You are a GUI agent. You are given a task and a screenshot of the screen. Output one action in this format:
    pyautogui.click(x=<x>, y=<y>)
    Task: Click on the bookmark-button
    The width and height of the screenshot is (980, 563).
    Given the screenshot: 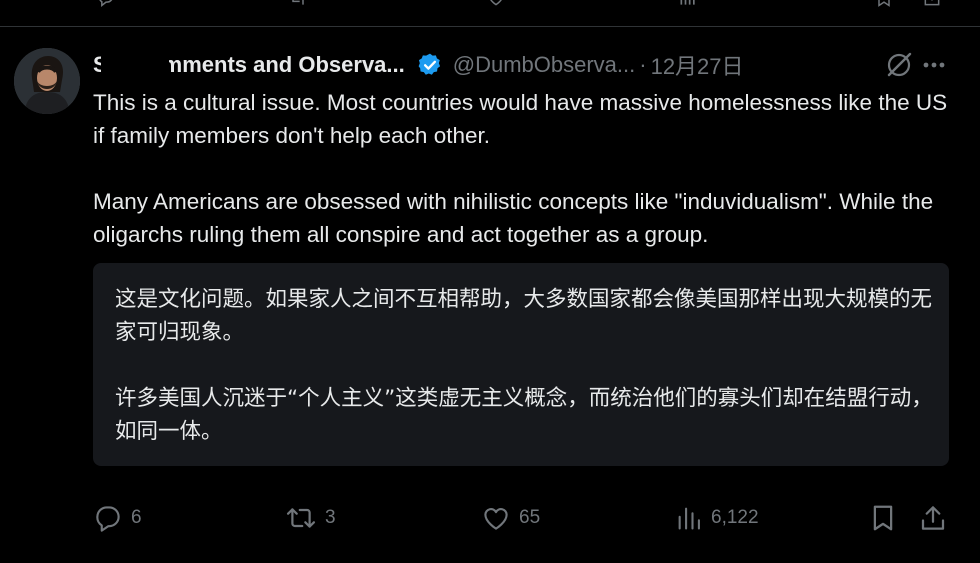 What is the action you would take?
    pyautogui.click(x=883, y=518)
    